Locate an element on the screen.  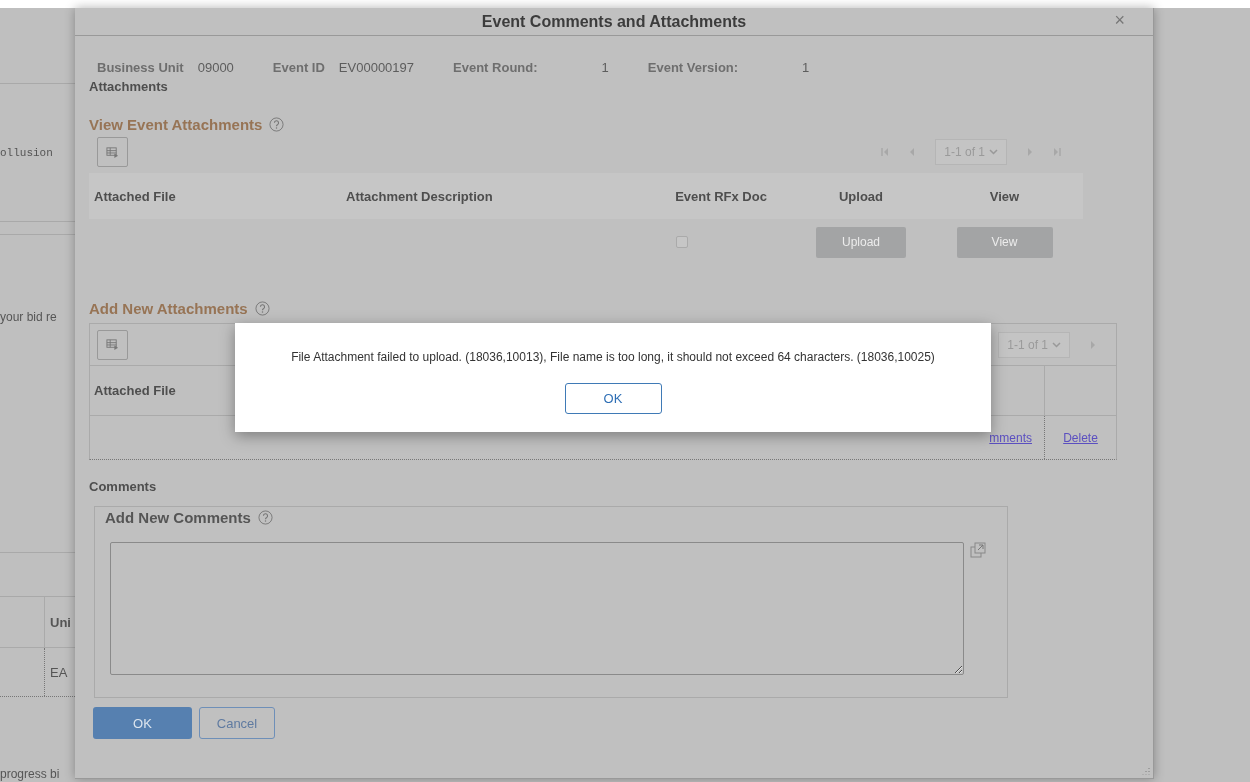
field-label: Business Unit is located at coordinates (140, 67).